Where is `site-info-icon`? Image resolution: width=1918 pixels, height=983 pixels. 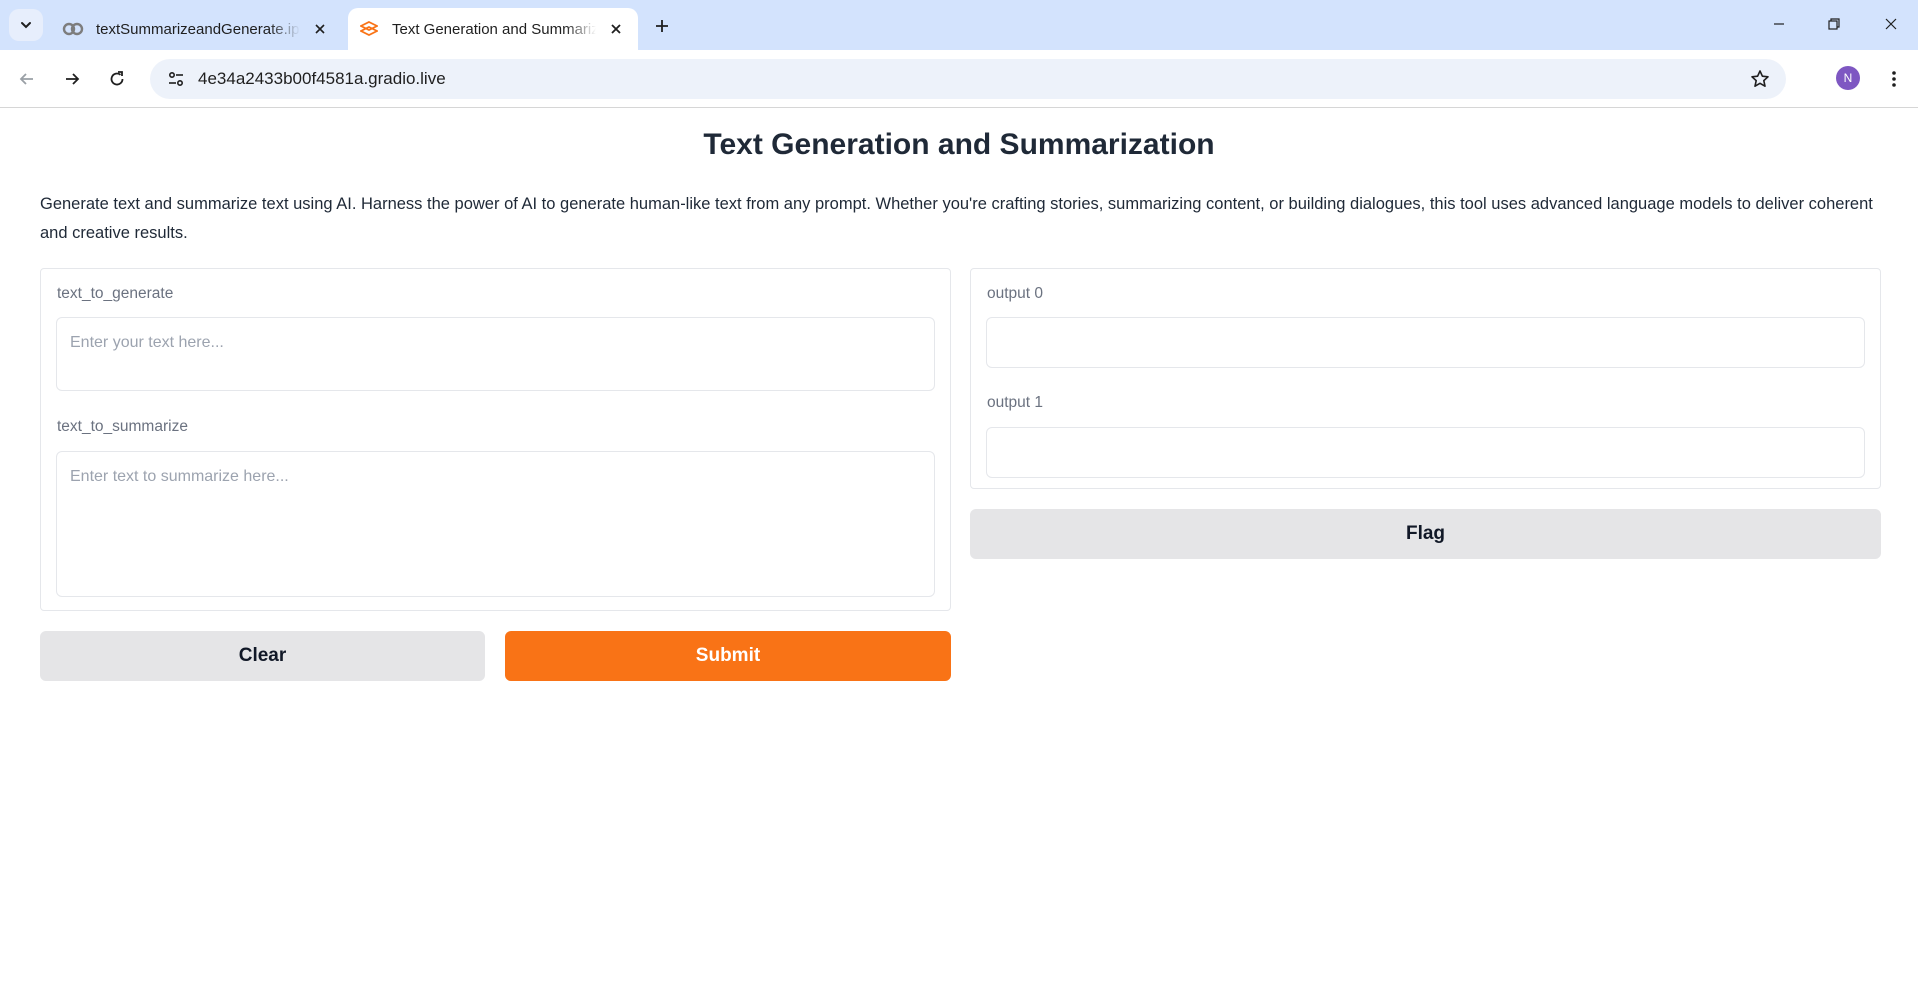 site-info-icon is located at coordinates (176, 79).